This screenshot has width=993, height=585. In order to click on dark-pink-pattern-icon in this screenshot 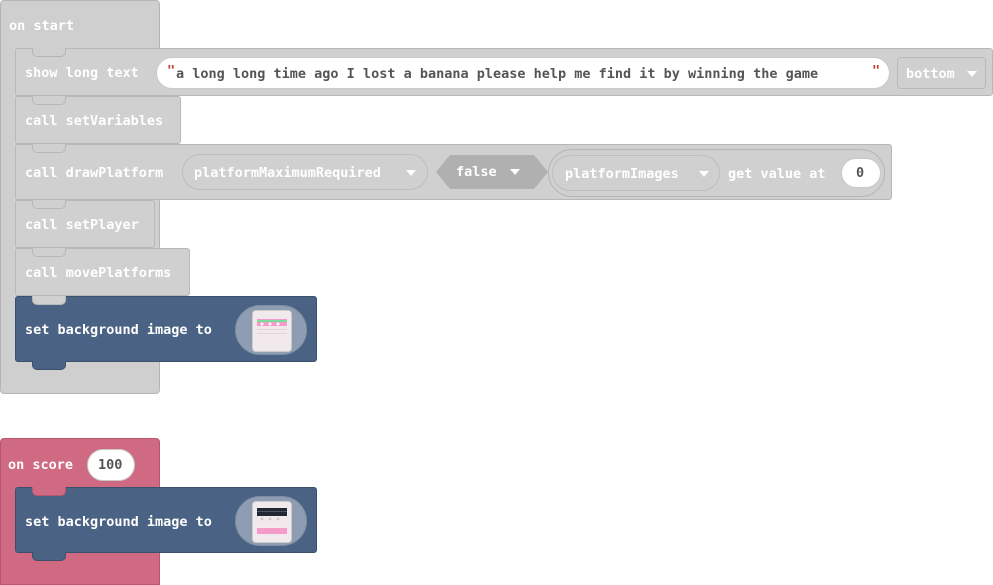, I will do `click(272, 522)`.